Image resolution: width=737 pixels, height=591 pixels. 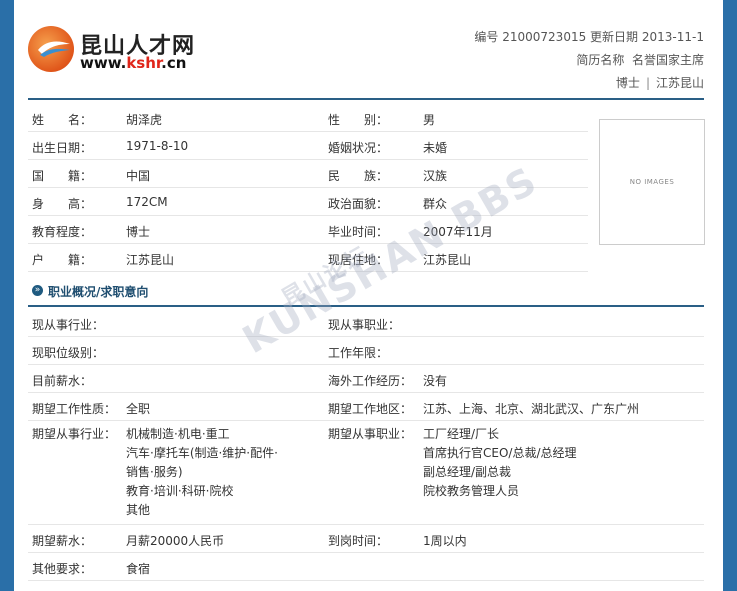 I want to click on info-row: 姓 名： 胡泽虎 性 别： 男, so click(x=308, y=118).